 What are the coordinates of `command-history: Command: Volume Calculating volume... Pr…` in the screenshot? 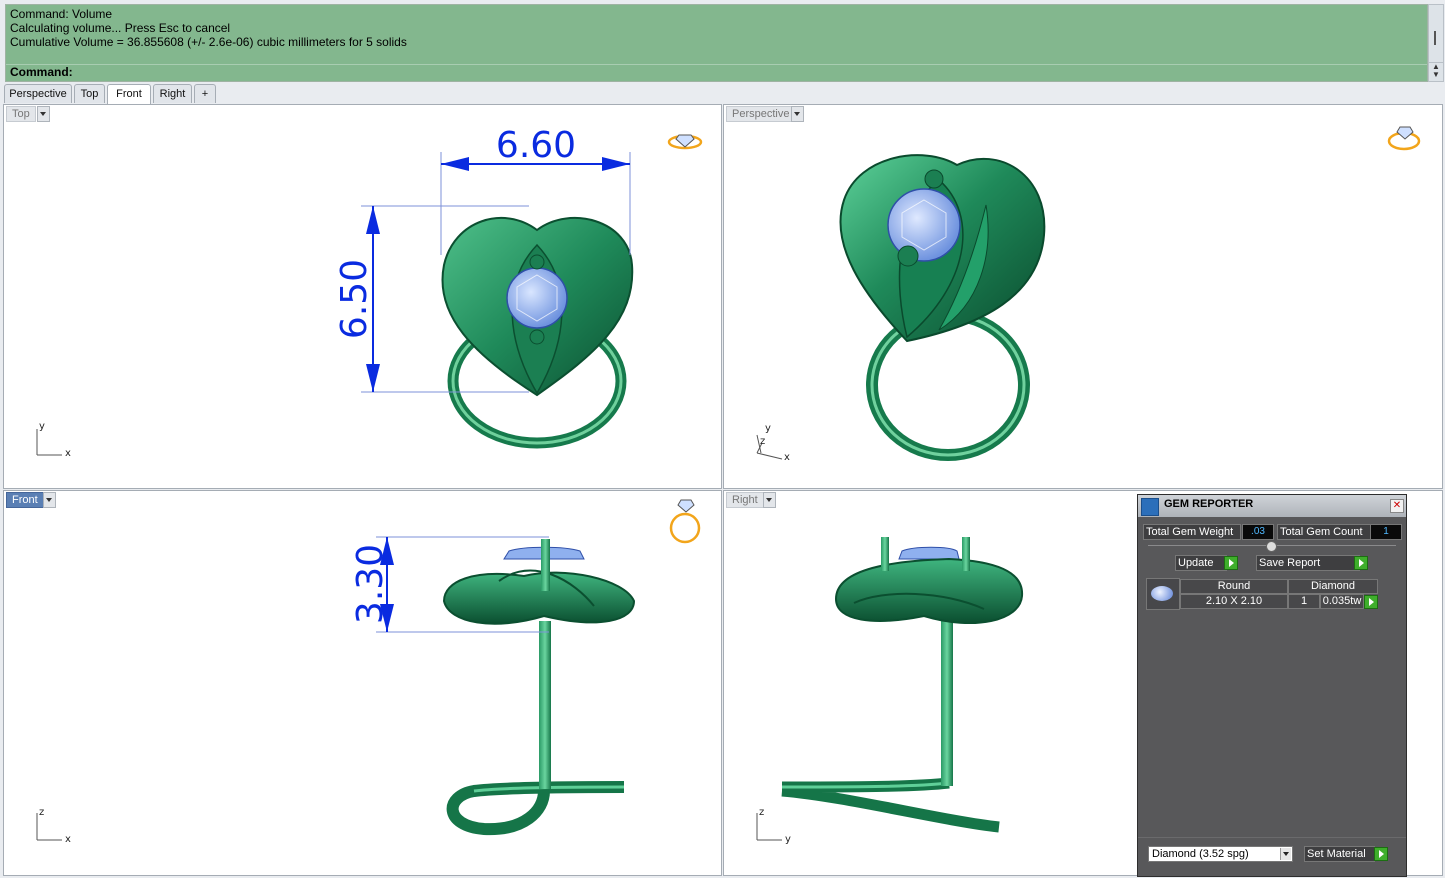 It's located at (716, 43).